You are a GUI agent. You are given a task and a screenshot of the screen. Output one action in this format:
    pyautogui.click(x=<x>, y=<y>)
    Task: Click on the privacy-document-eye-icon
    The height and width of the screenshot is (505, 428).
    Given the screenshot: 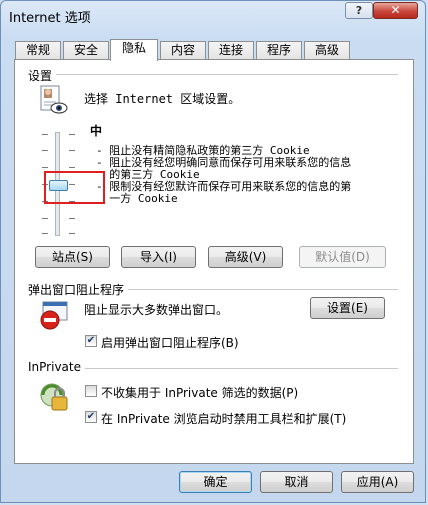 What is the action you would take?
    pyautogui.click(x=54, y=99)
    